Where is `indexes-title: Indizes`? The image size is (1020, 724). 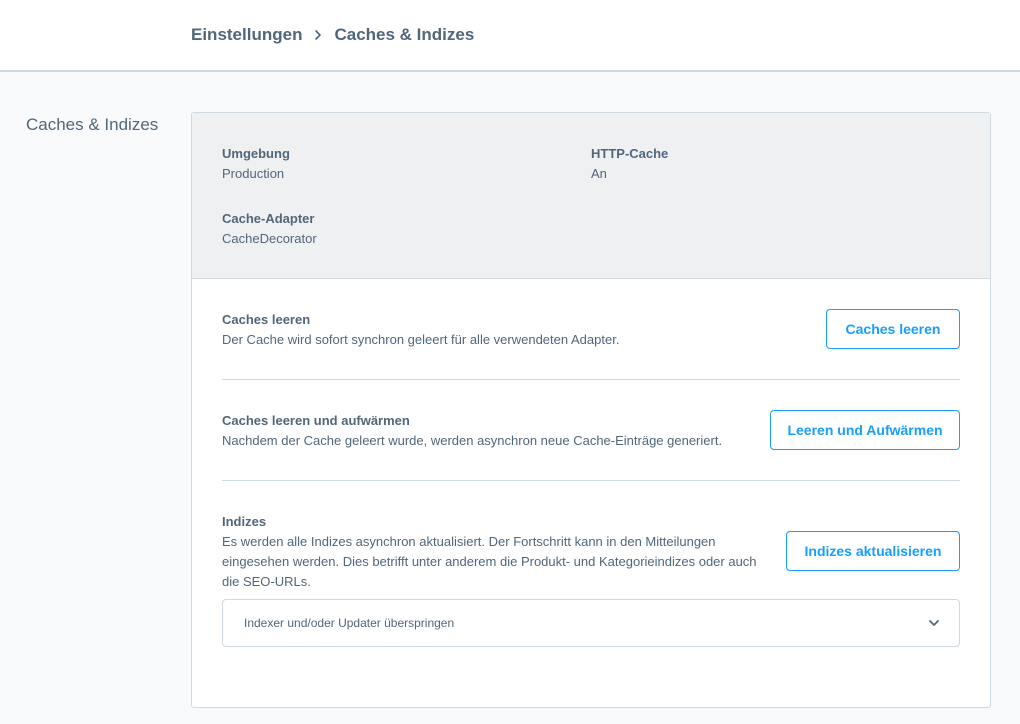
indexes-title: Indizes is located at coordinates (244, 521).